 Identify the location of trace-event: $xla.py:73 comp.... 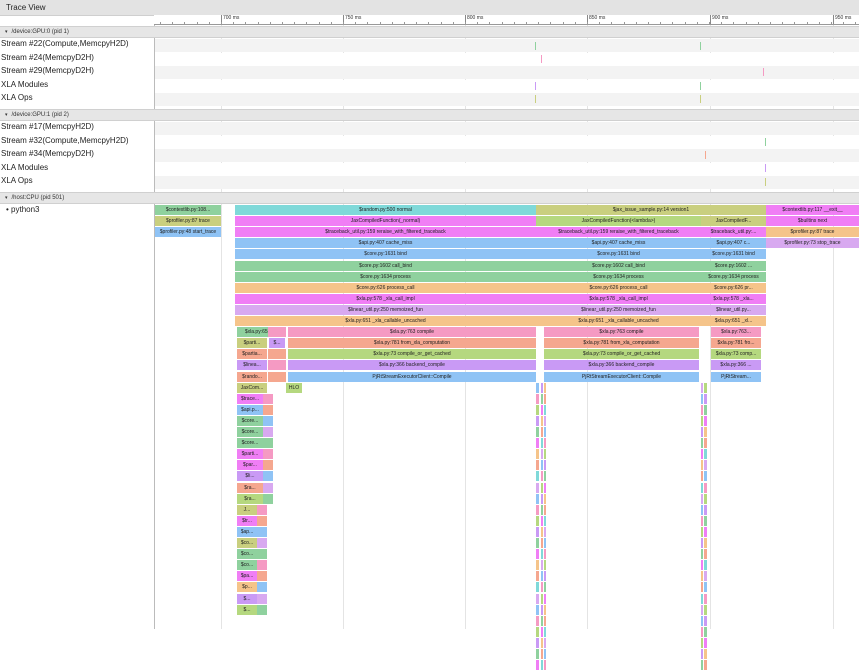
(736, 354).